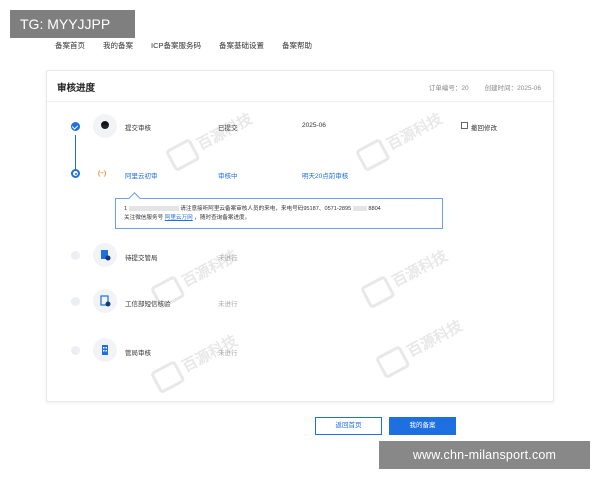 Image resolution: width=600 pixels, height=480 pixels. I want to click on top-nav: 备案首页 我的备案 ICP备案服务码 备案基础设置 备案帮助, so click(307, 48).